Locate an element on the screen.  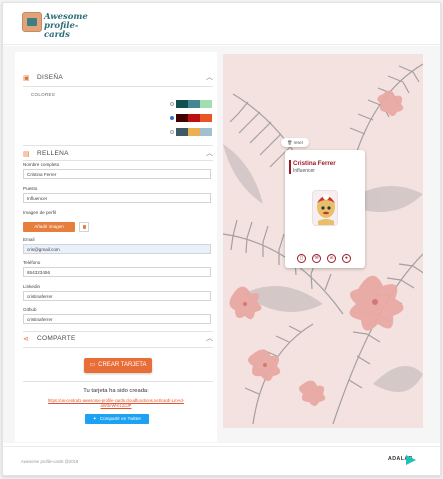
mail-icon: ✉ is located at coordinates (316, 258).